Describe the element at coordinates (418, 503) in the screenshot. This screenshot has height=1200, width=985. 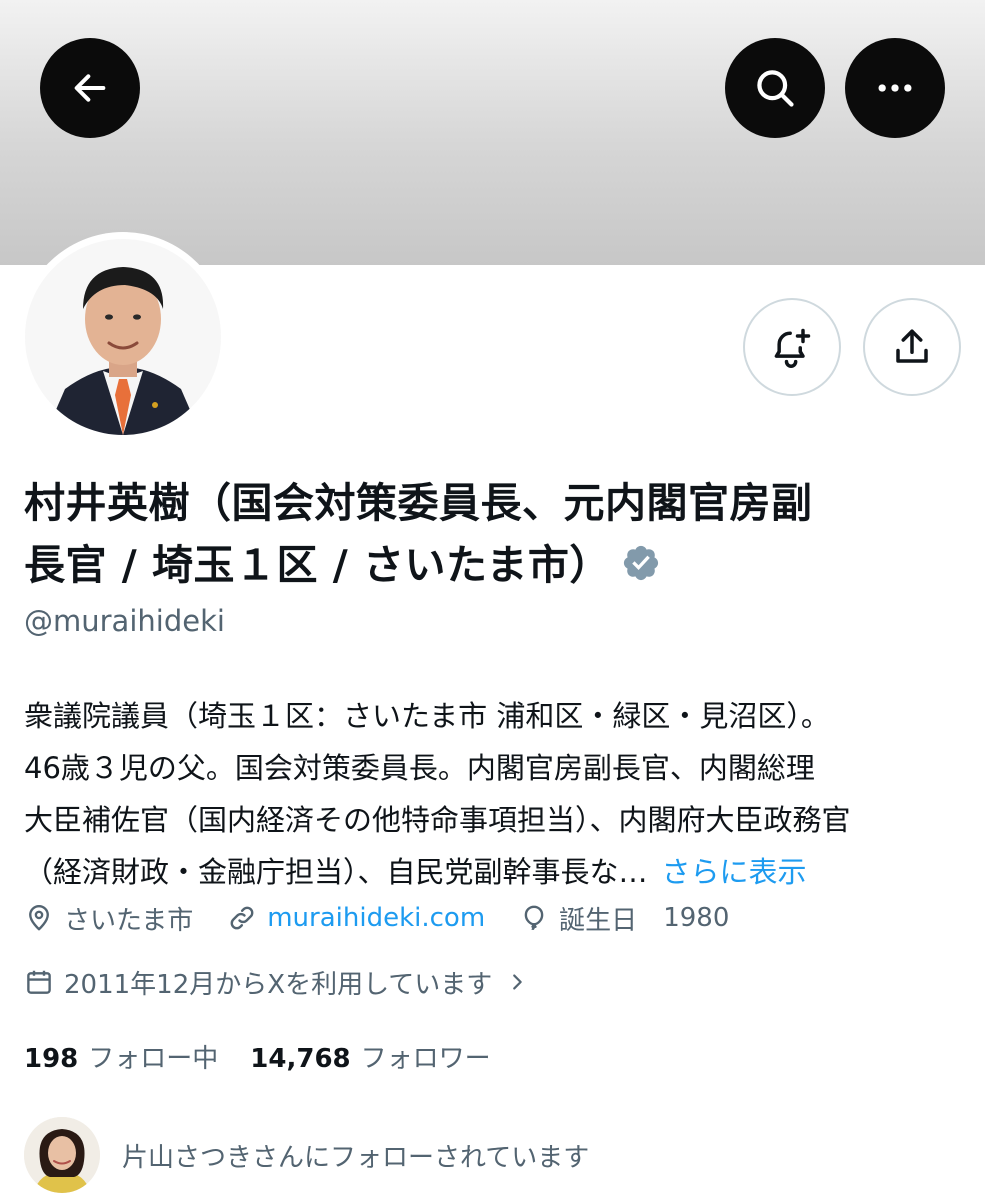
I see `profile-name-line1: 村井英樹（国会対策委員長、元内閣官房副` at that location.